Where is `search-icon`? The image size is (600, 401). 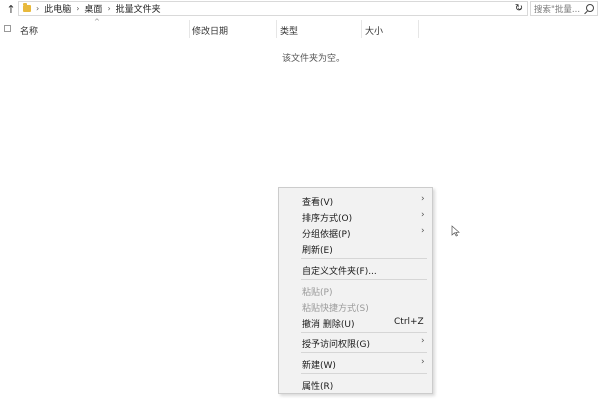
search-icon is located at coordinates (590, 8).